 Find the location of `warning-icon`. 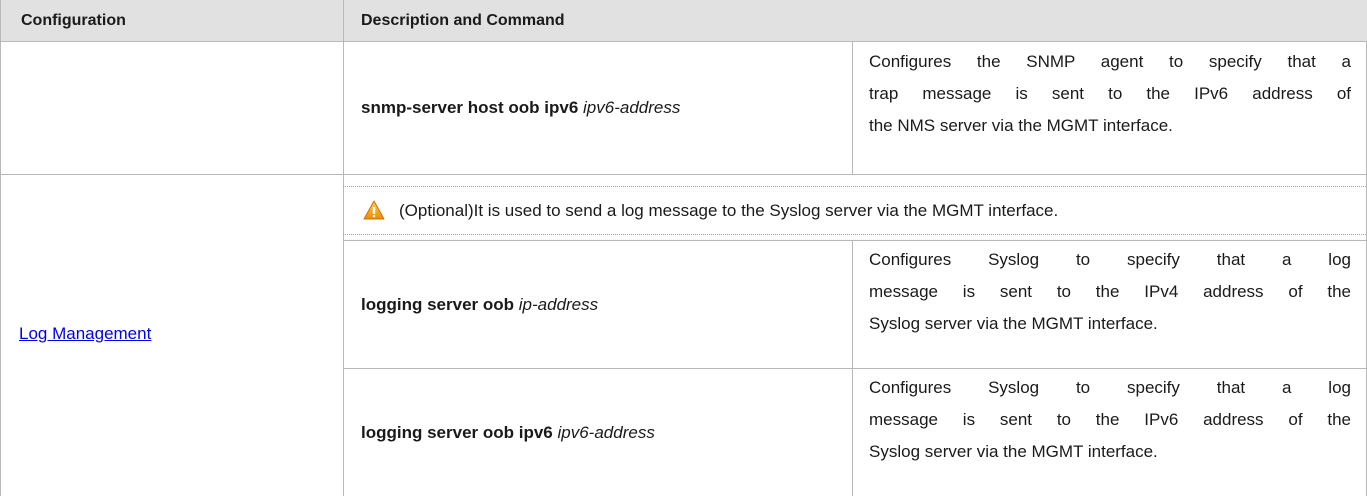

warning-icon is located at coordinates (374, 210).